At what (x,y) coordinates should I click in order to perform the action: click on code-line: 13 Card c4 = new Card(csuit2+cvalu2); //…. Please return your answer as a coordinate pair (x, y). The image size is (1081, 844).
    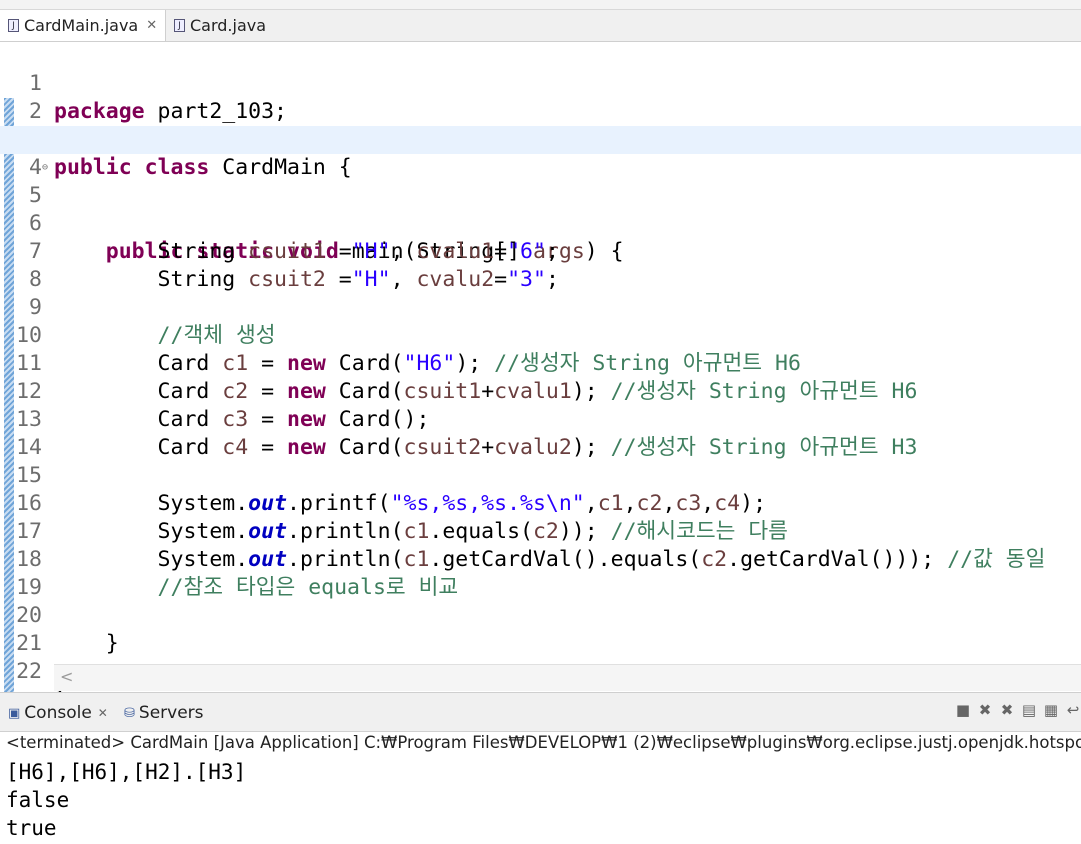
    Looking at the image, I should click on (467, 433).